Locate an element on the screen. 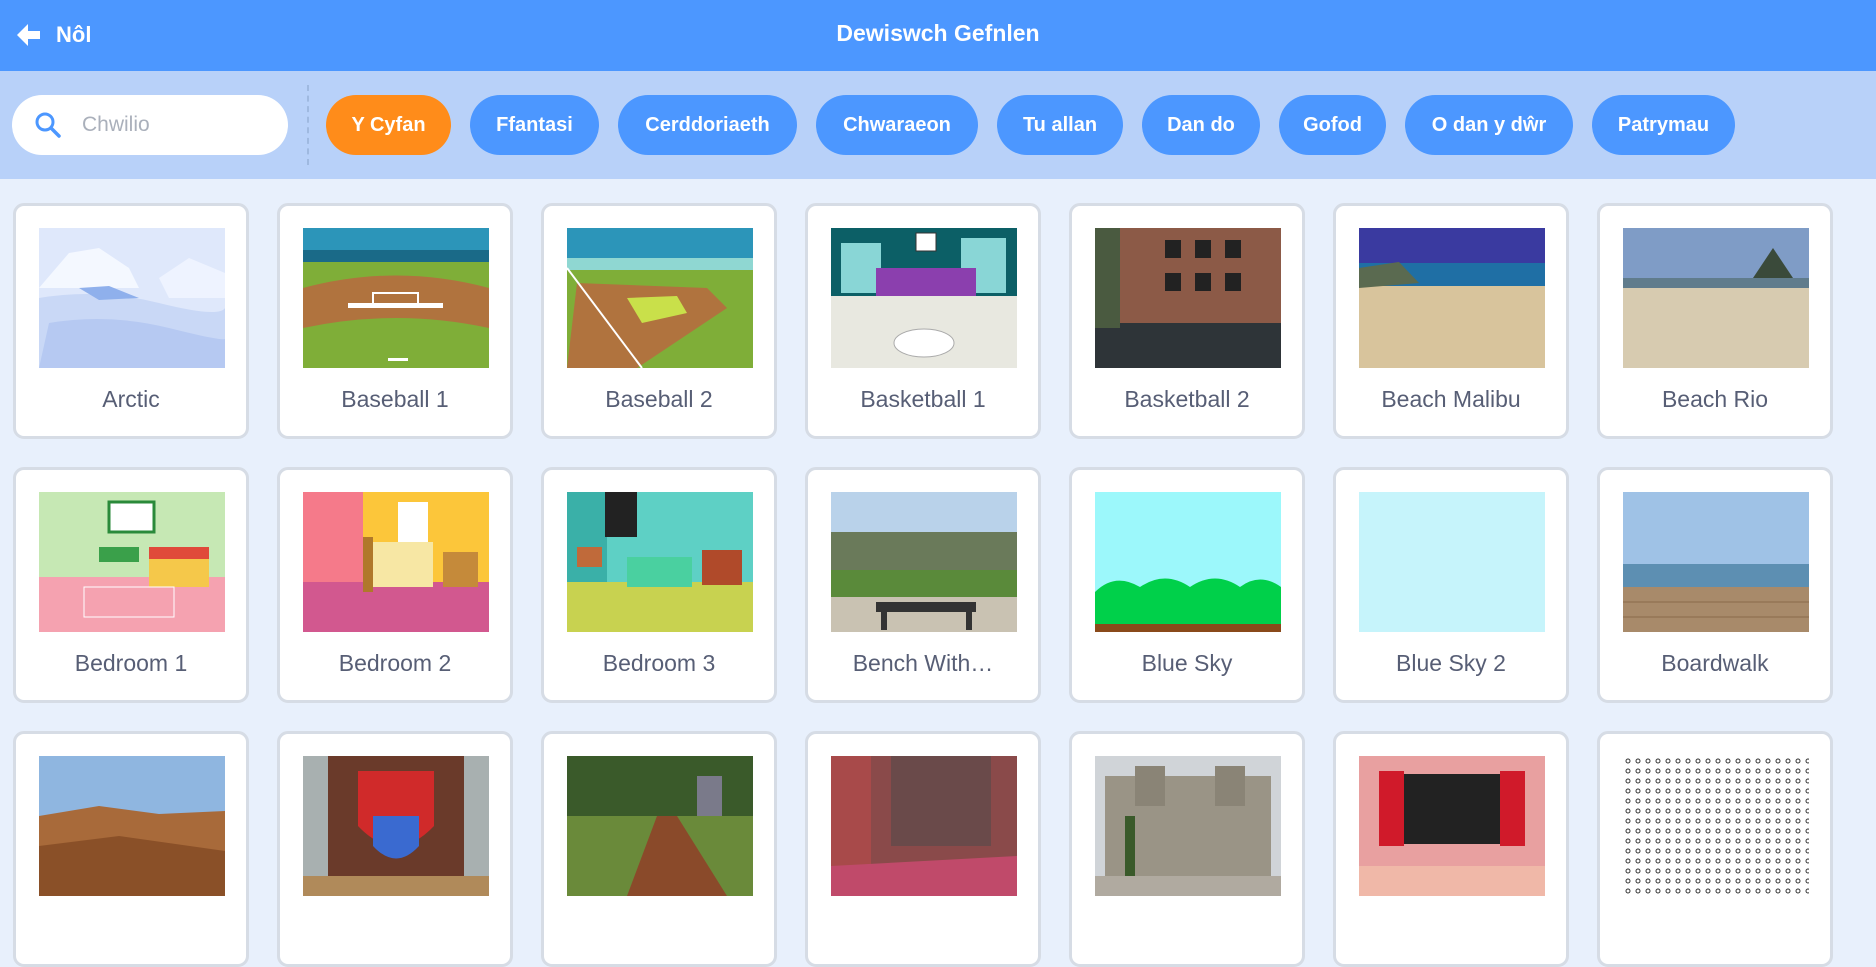 Image resolution: width=1876 pixels, height=967 pixels. backdrop-card-bedroom-2: Bedroom 2 is located at coordinates (395, 585).